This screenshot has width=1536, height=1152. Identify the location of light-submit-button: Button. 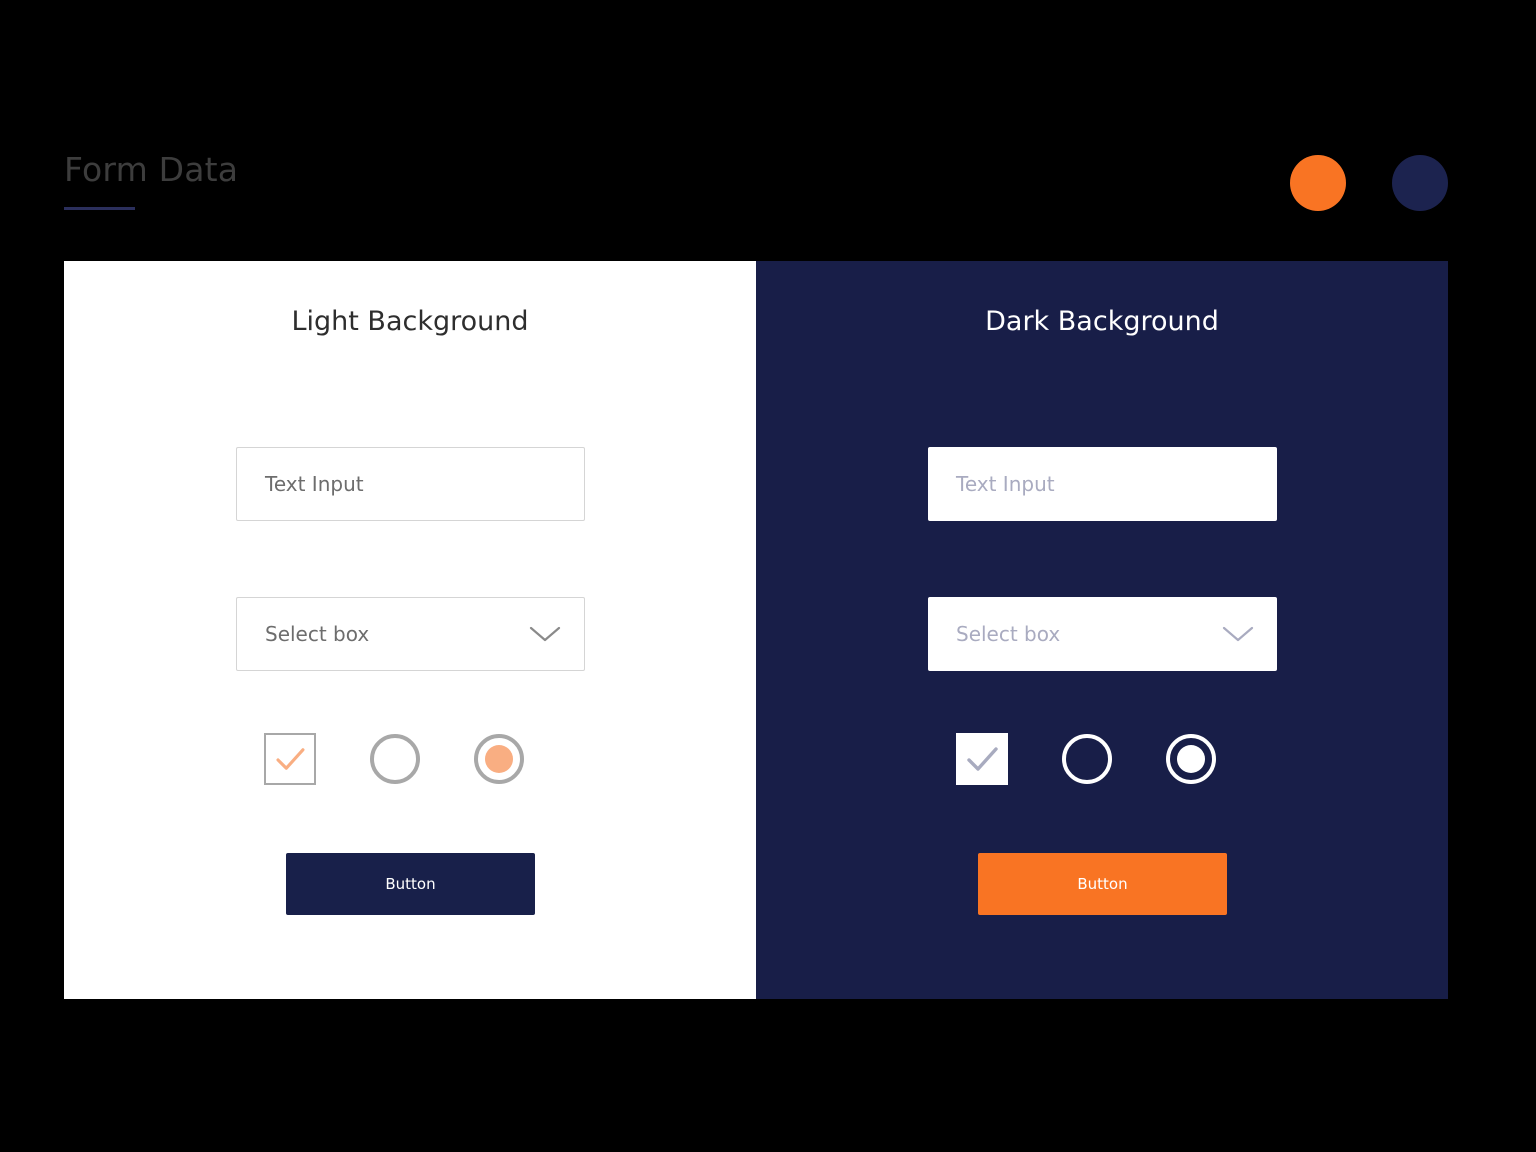
(410, 884).